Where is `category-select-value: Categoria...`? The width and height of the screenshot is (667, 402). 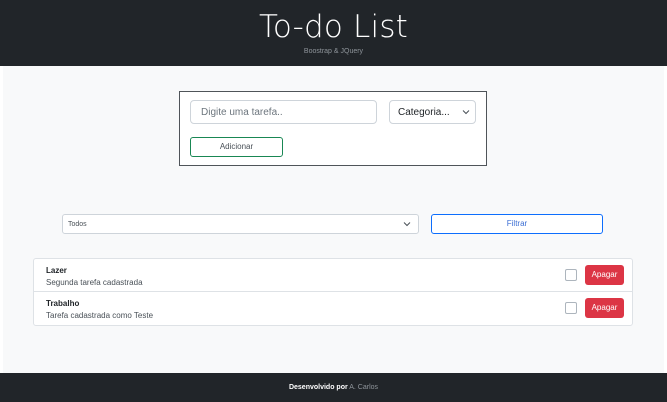
category-select-value: Categoria... is located at coordinates (424, 112).